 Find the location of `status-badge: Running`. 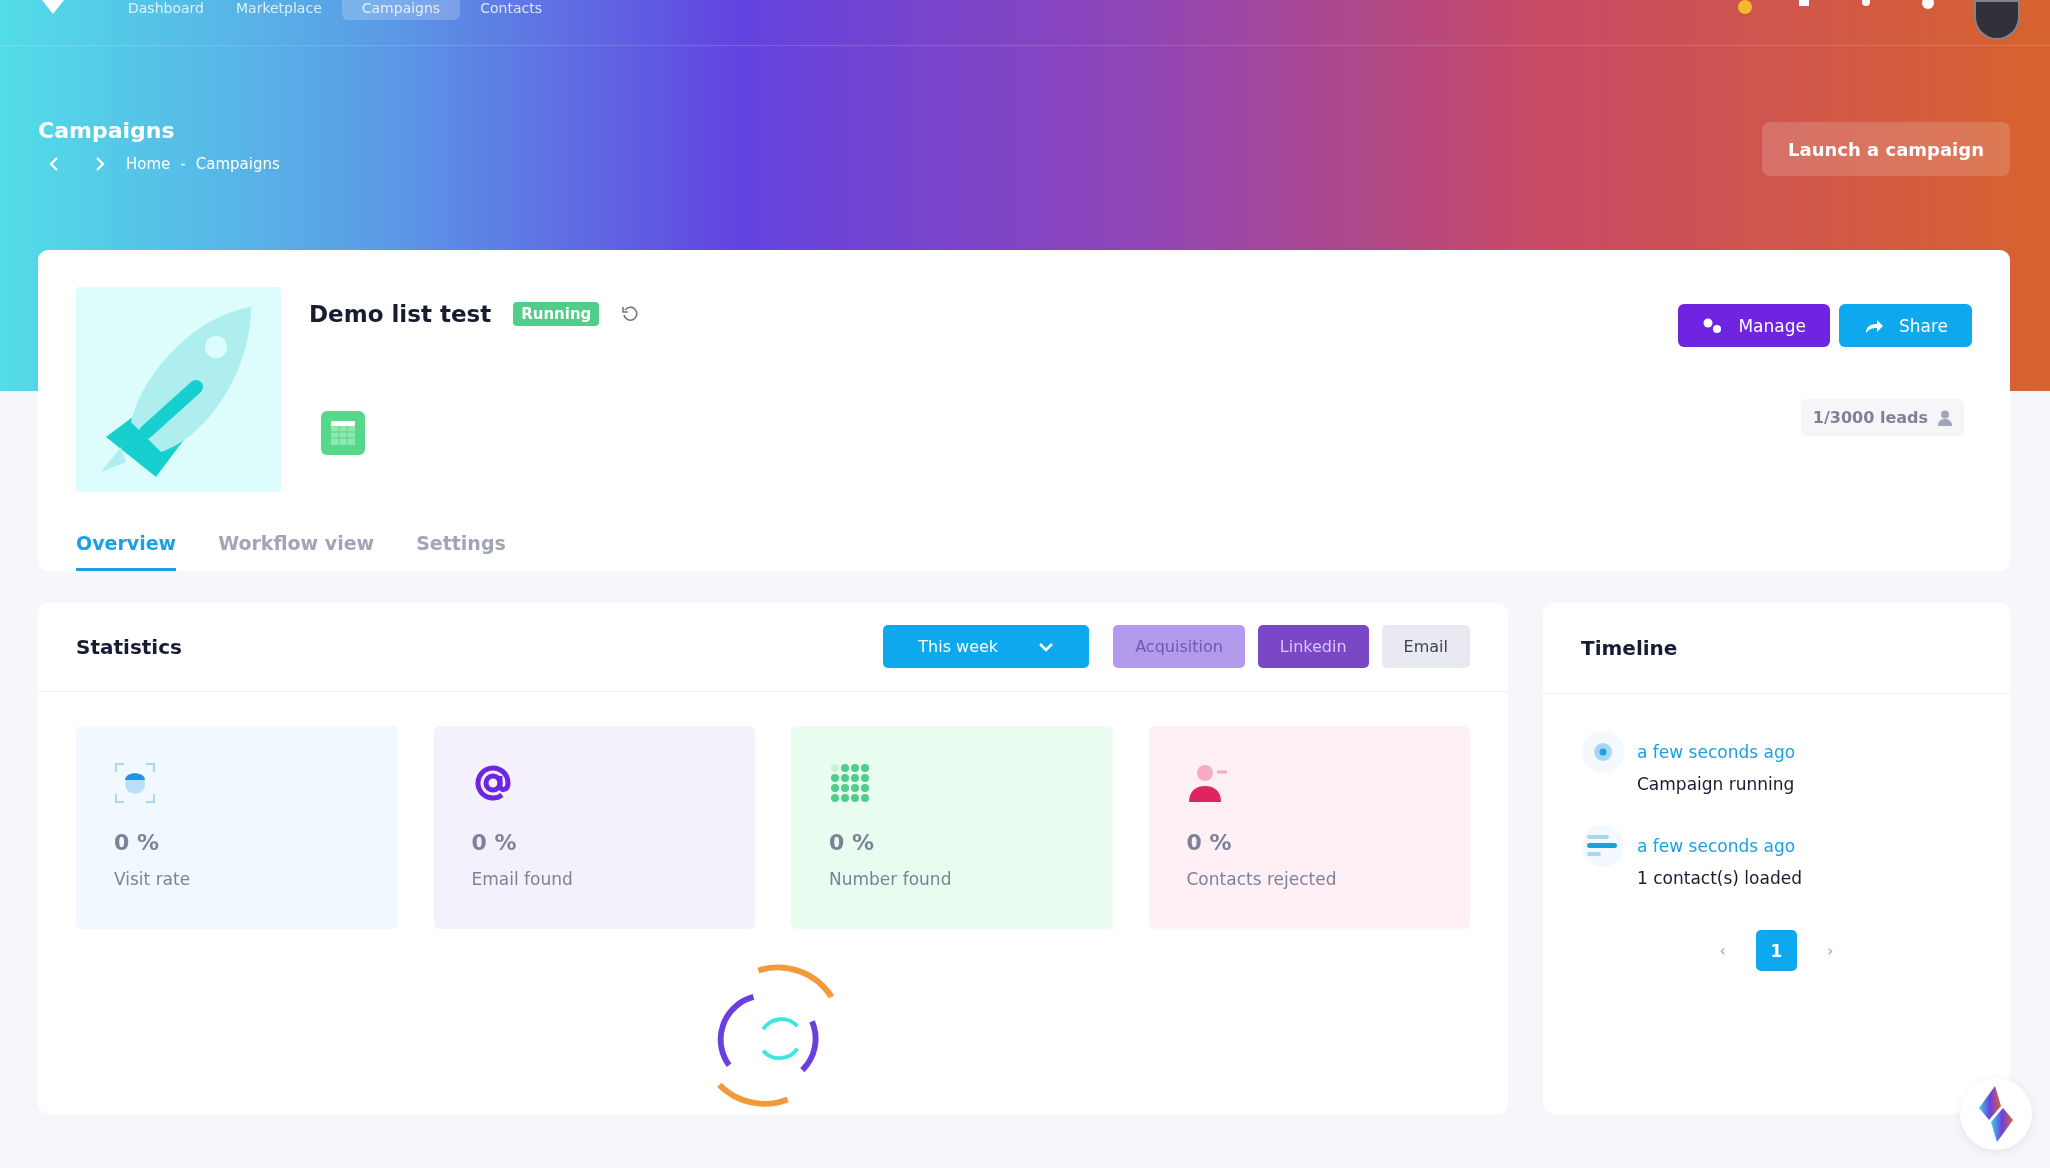

status-badge: Running is located at coordinates (556, 314).